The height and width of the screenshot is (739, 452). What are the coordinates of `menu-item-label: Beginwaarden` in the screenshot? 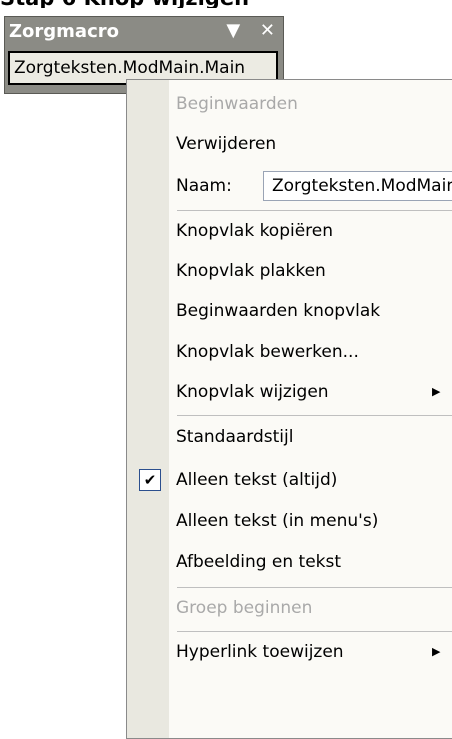 It's located at (237, 104).